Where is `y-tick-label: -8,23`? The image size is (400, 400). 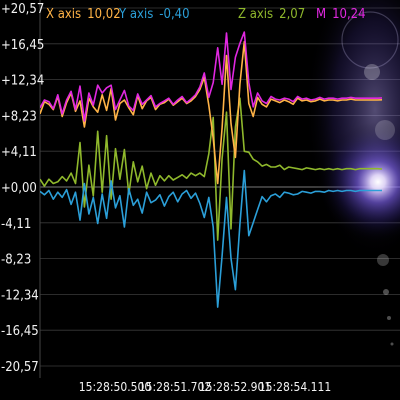 y-tick-label: -8,23 is located at coordinates (16, 260).